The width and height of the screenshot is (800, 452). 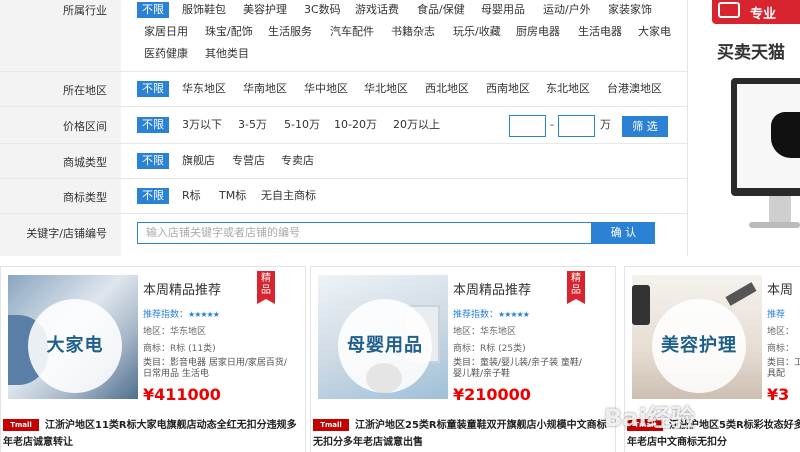 I want to click on industry-option: 家装家饰, so click(x=630, y=10).